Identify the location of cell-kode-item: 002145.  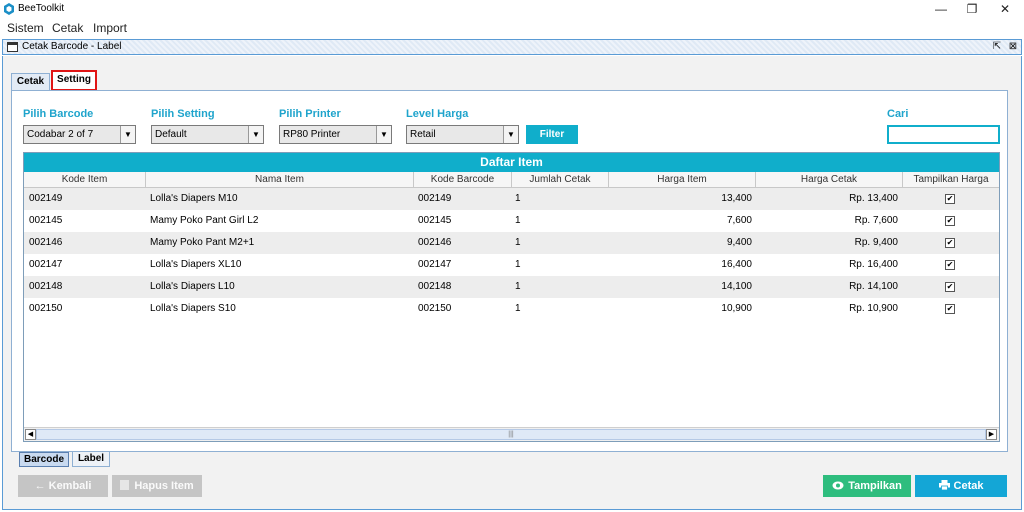
(46, 220).